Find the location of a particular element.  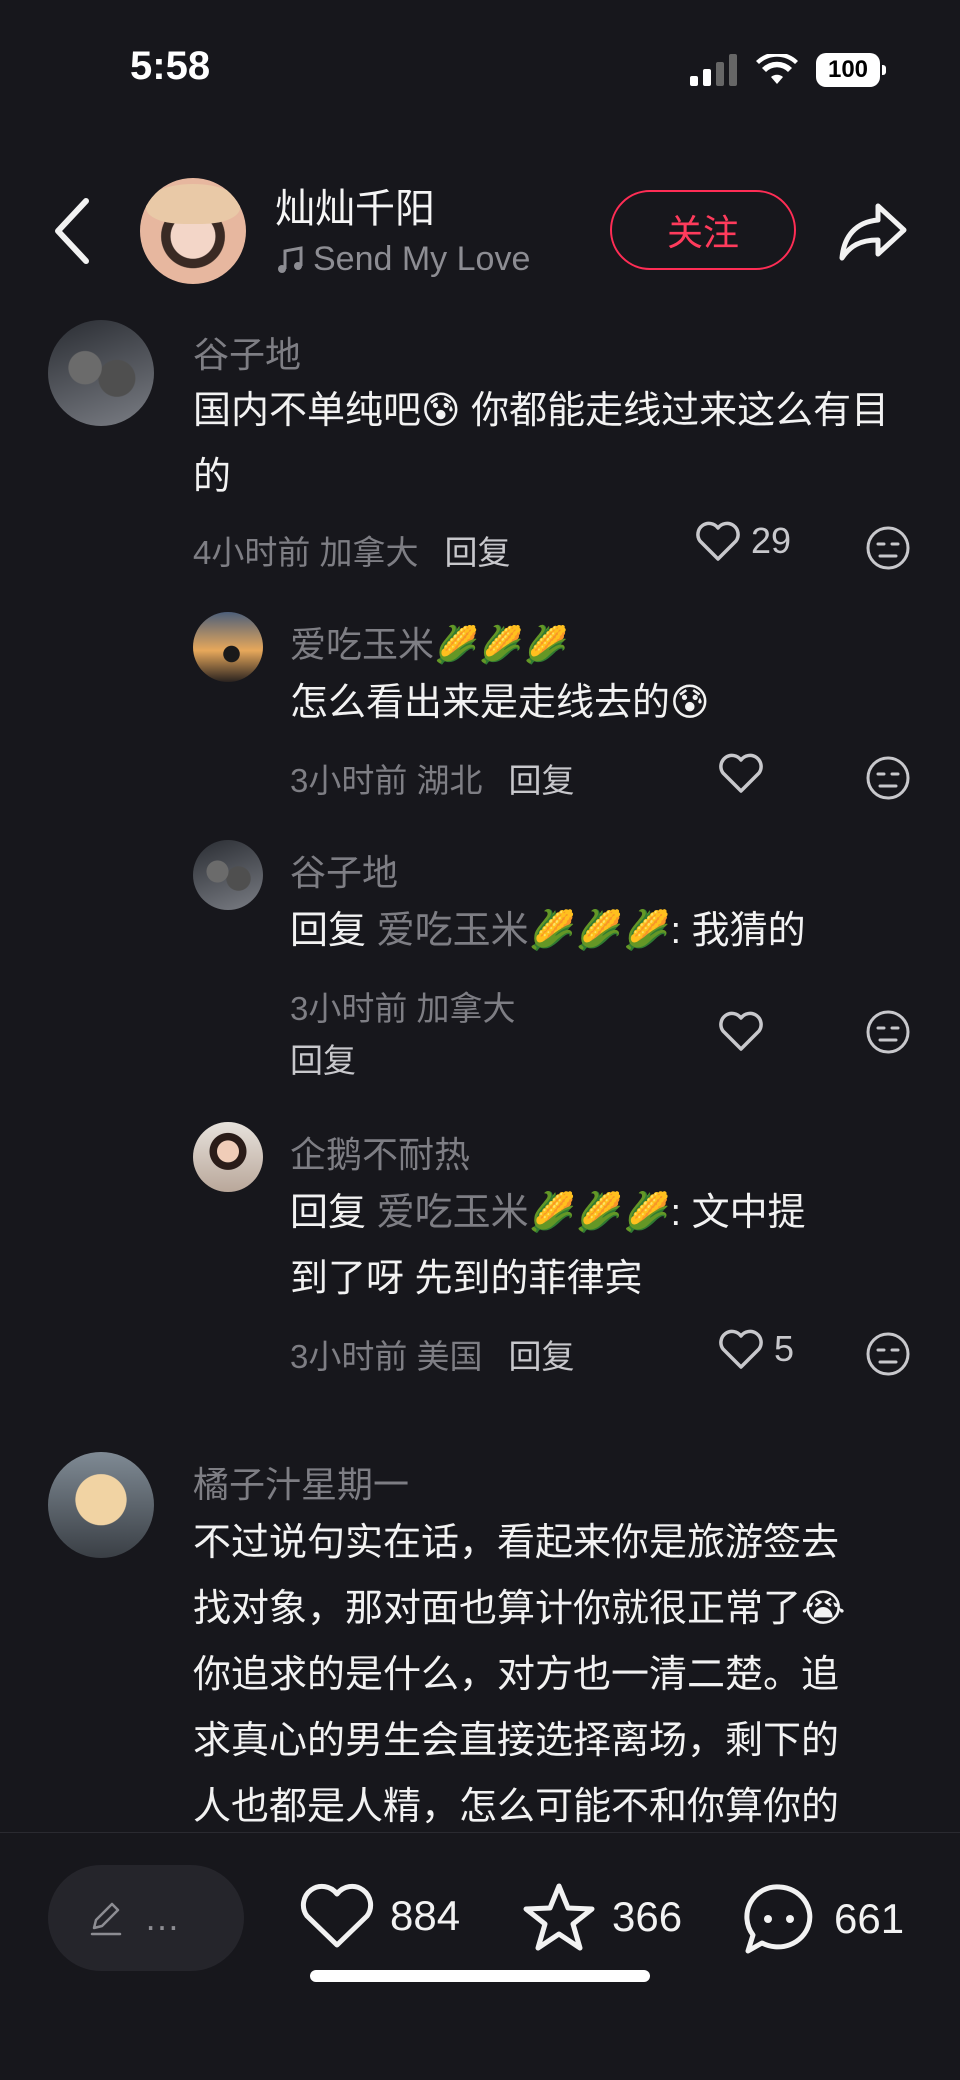

comment-time-location: 3小时前 加拿大 is located at coordinates (403, 1008).